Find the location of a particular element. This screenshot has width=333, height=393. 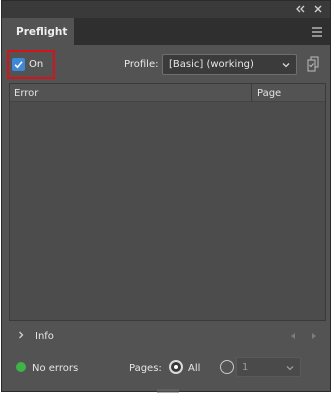

chevron-right-icon is located at coordinates (21, 335).